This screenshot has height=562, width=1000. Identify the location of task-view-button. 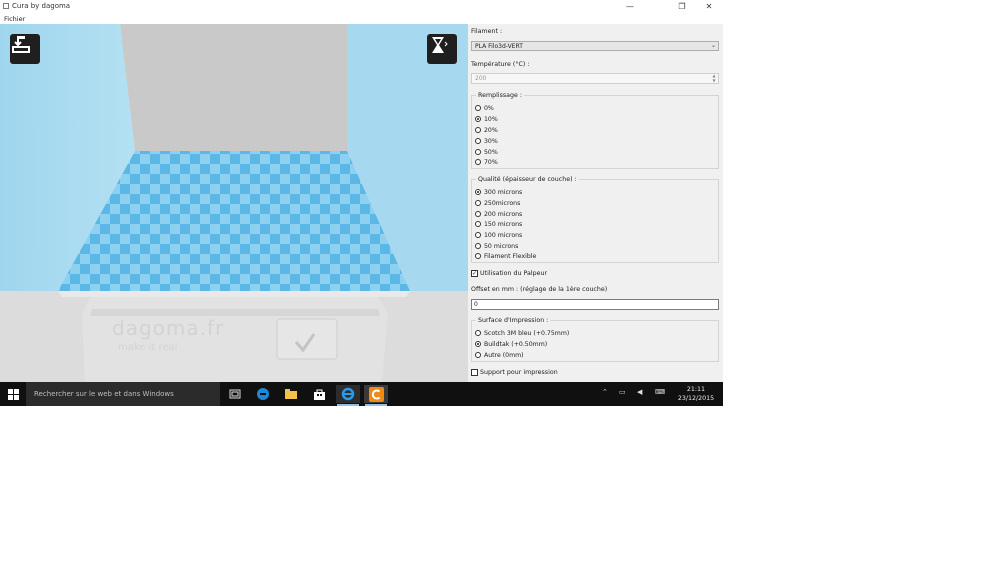
(235, 394).